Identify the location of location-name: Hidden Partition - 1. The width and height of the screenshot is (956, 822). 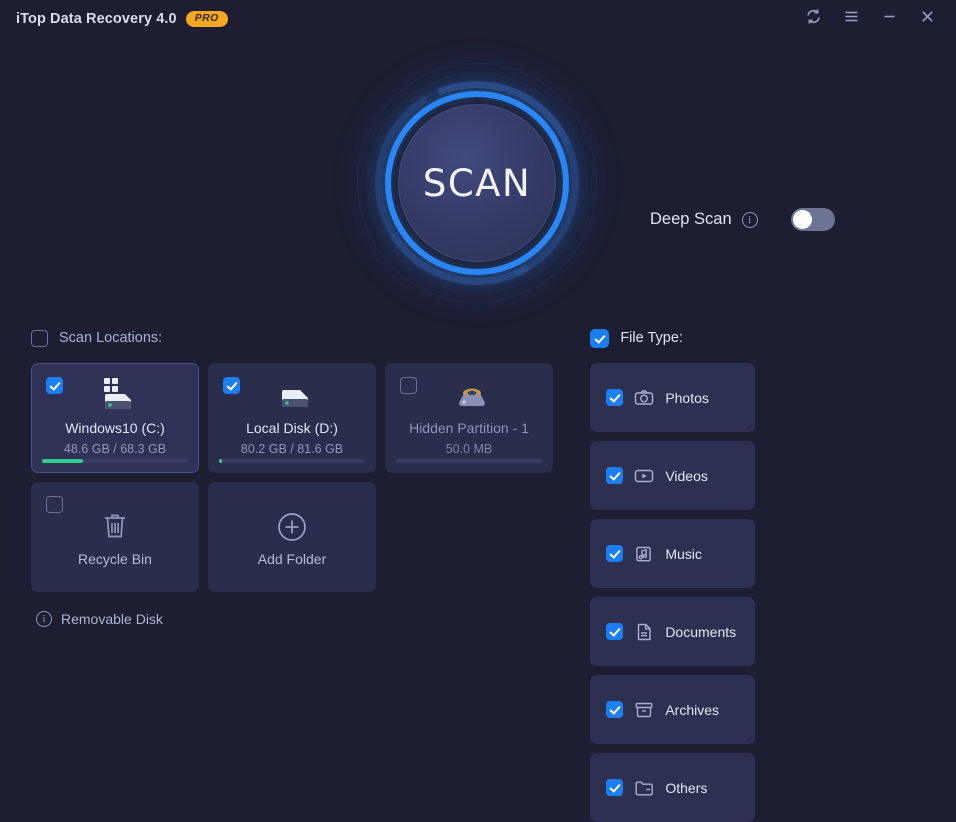
(469, 428).